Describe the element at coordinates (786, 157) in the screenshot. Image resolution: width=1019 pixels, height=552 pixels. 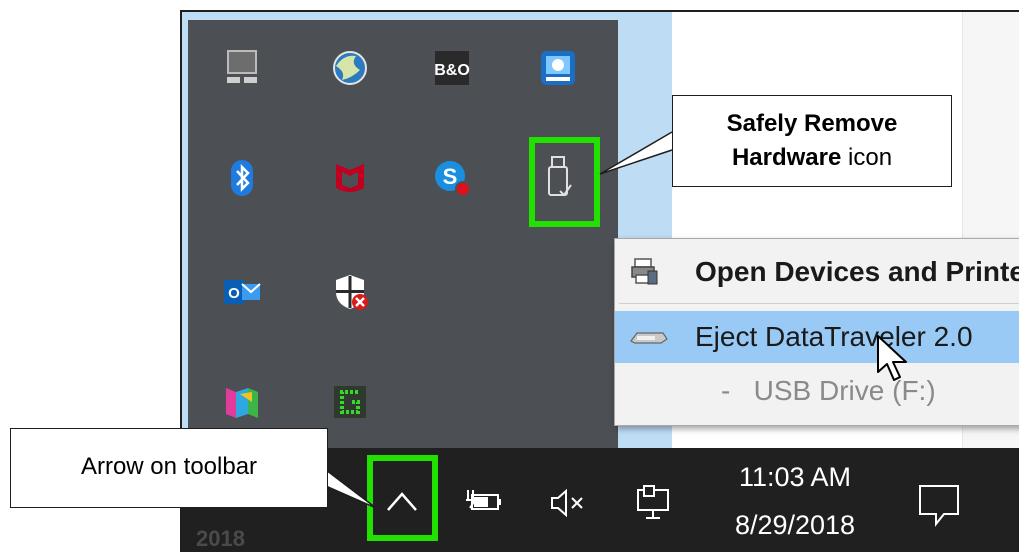
I see `callout-line2-bold: Hardware` at that location.